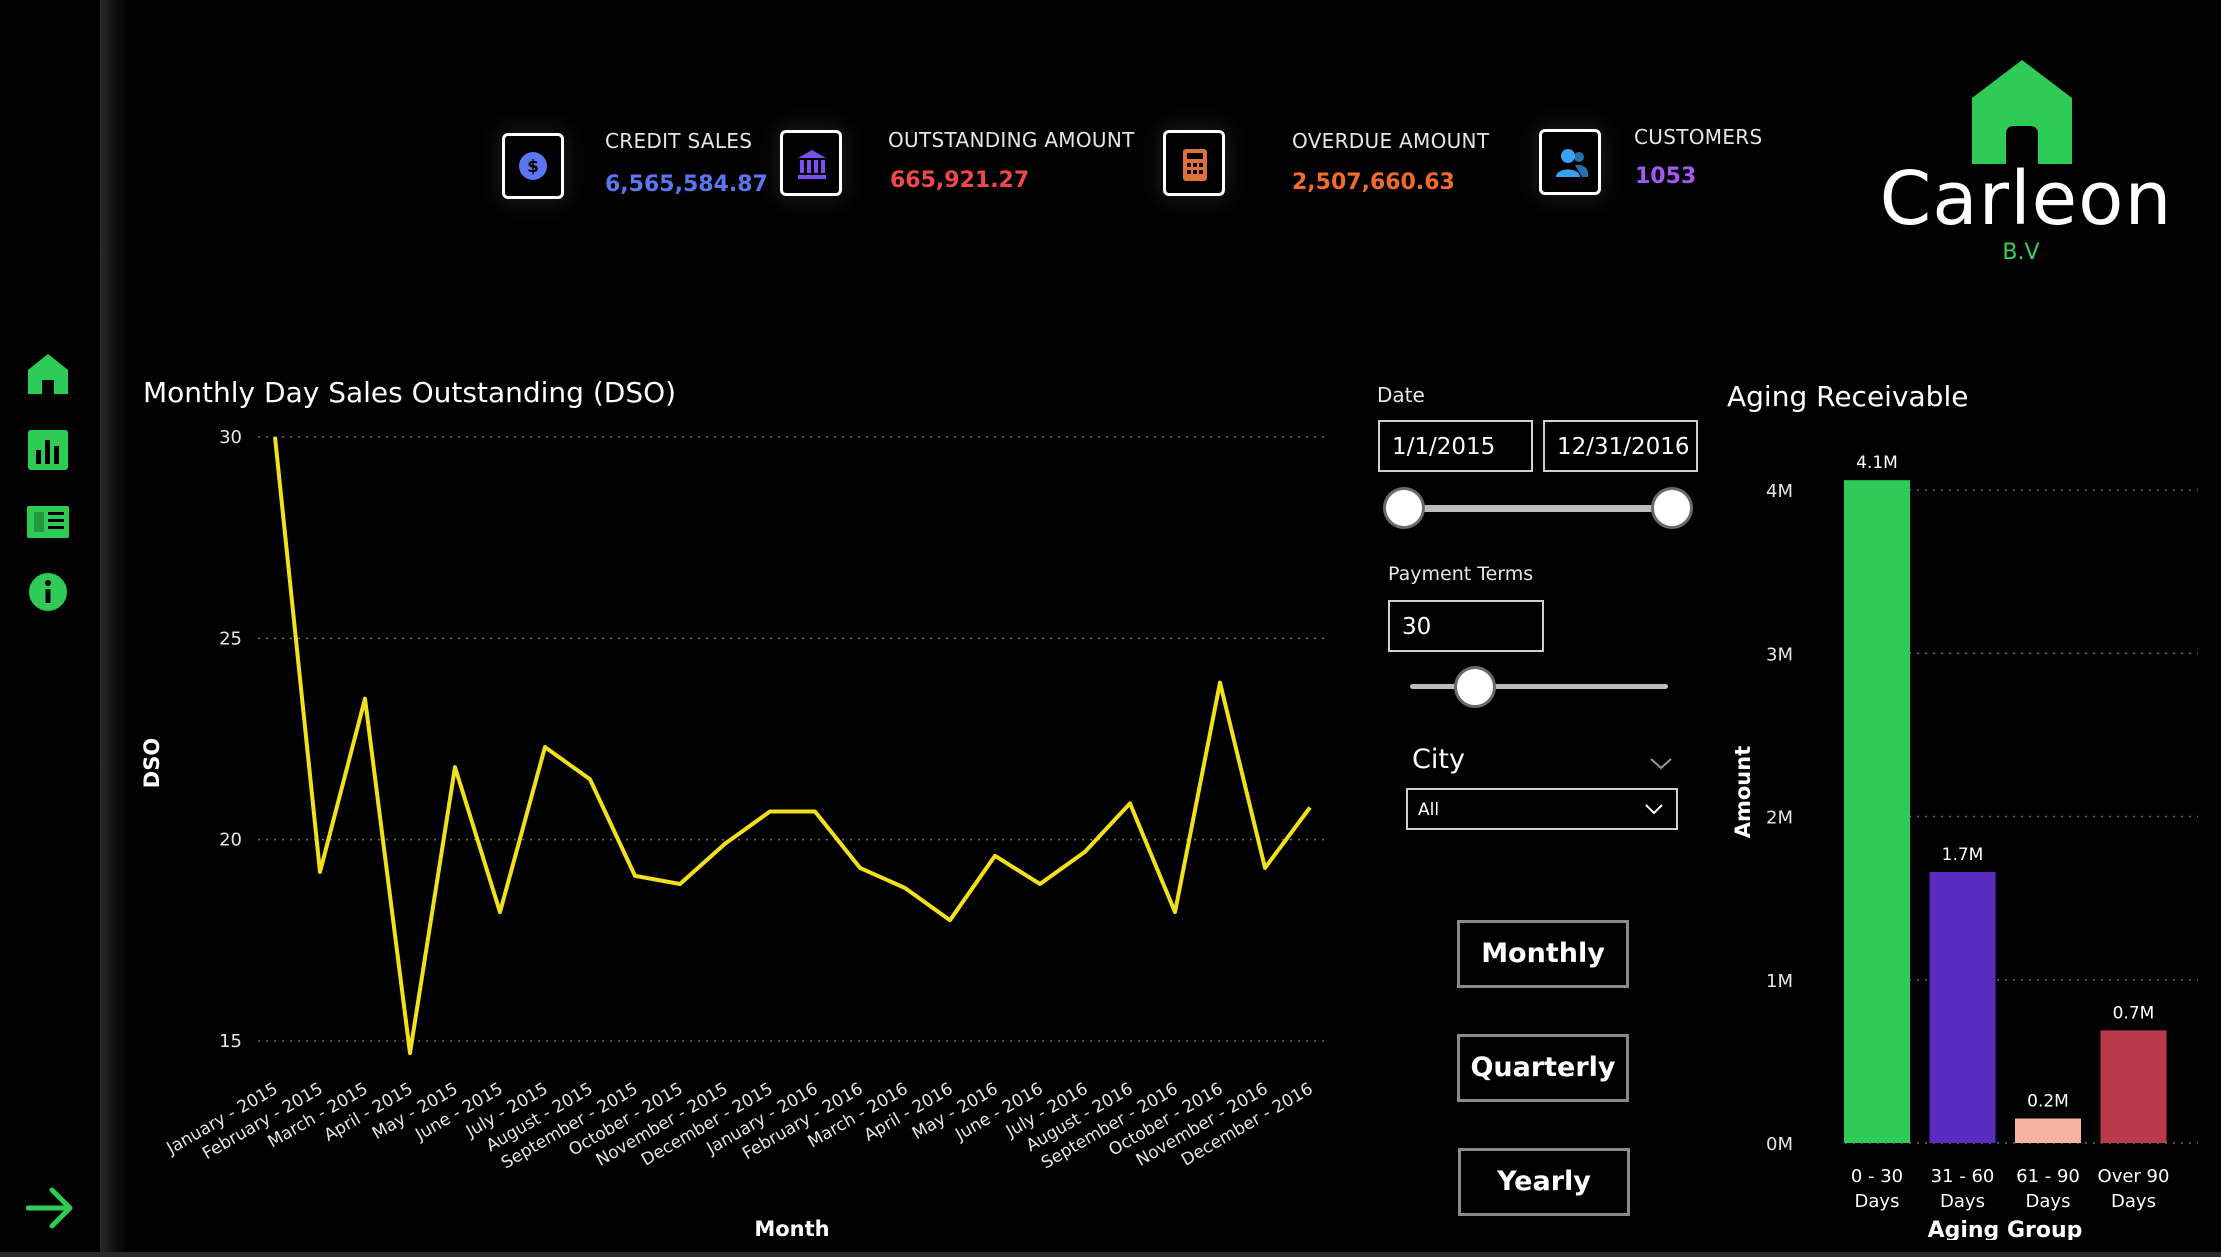 This screenshot has height=1257, width=2221. Describe the element at coordinates (2021, 252) in the screenshot. I see `logo-subtitle: B.V` at that location.